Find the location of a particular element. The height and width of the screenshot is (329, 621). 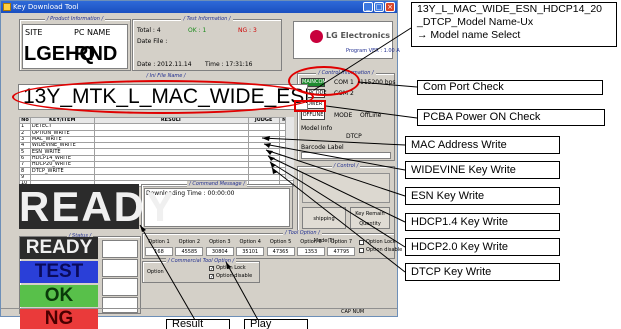

commercial-option-title: / Commercial Tool Option / is located at coordinates (201, 261).